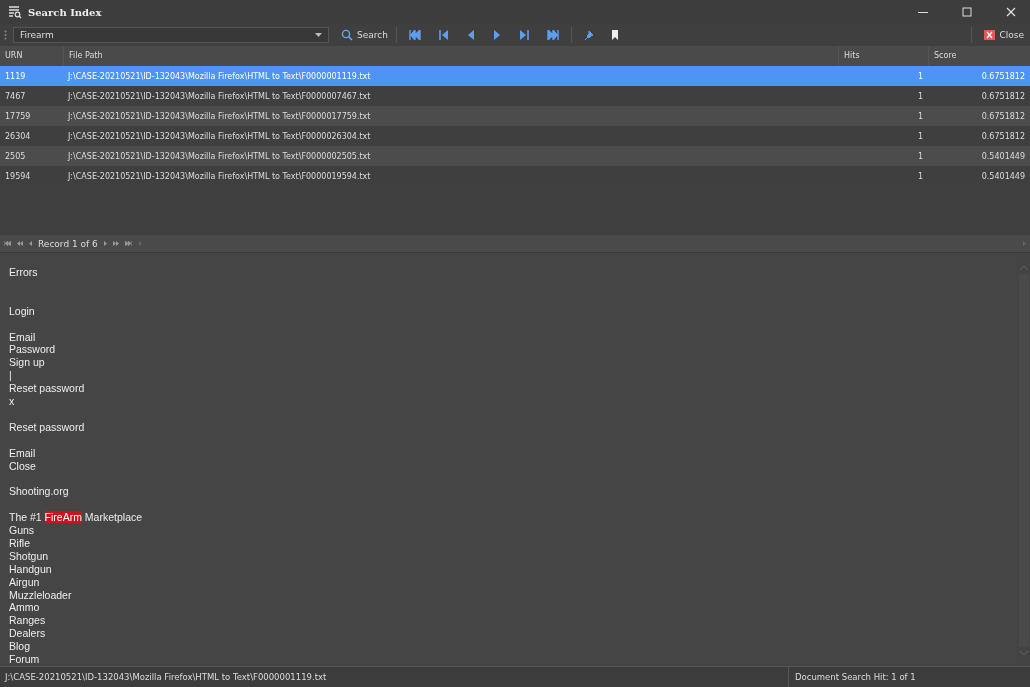 The width and height of the screenshot is (1030, 687). Describe the element at coordinates (39, 492) in the screenshot. I see `document-text-line: Shooting.org` at that location.